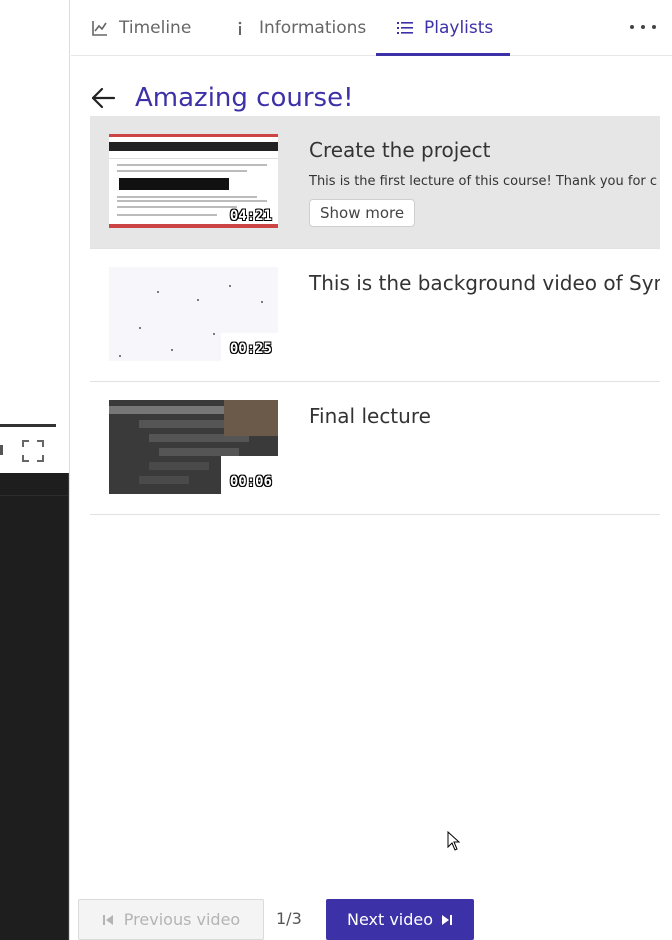 This screenshot has width=672, height=940. I want to click on fullscreen-icon, so click(33, 451).